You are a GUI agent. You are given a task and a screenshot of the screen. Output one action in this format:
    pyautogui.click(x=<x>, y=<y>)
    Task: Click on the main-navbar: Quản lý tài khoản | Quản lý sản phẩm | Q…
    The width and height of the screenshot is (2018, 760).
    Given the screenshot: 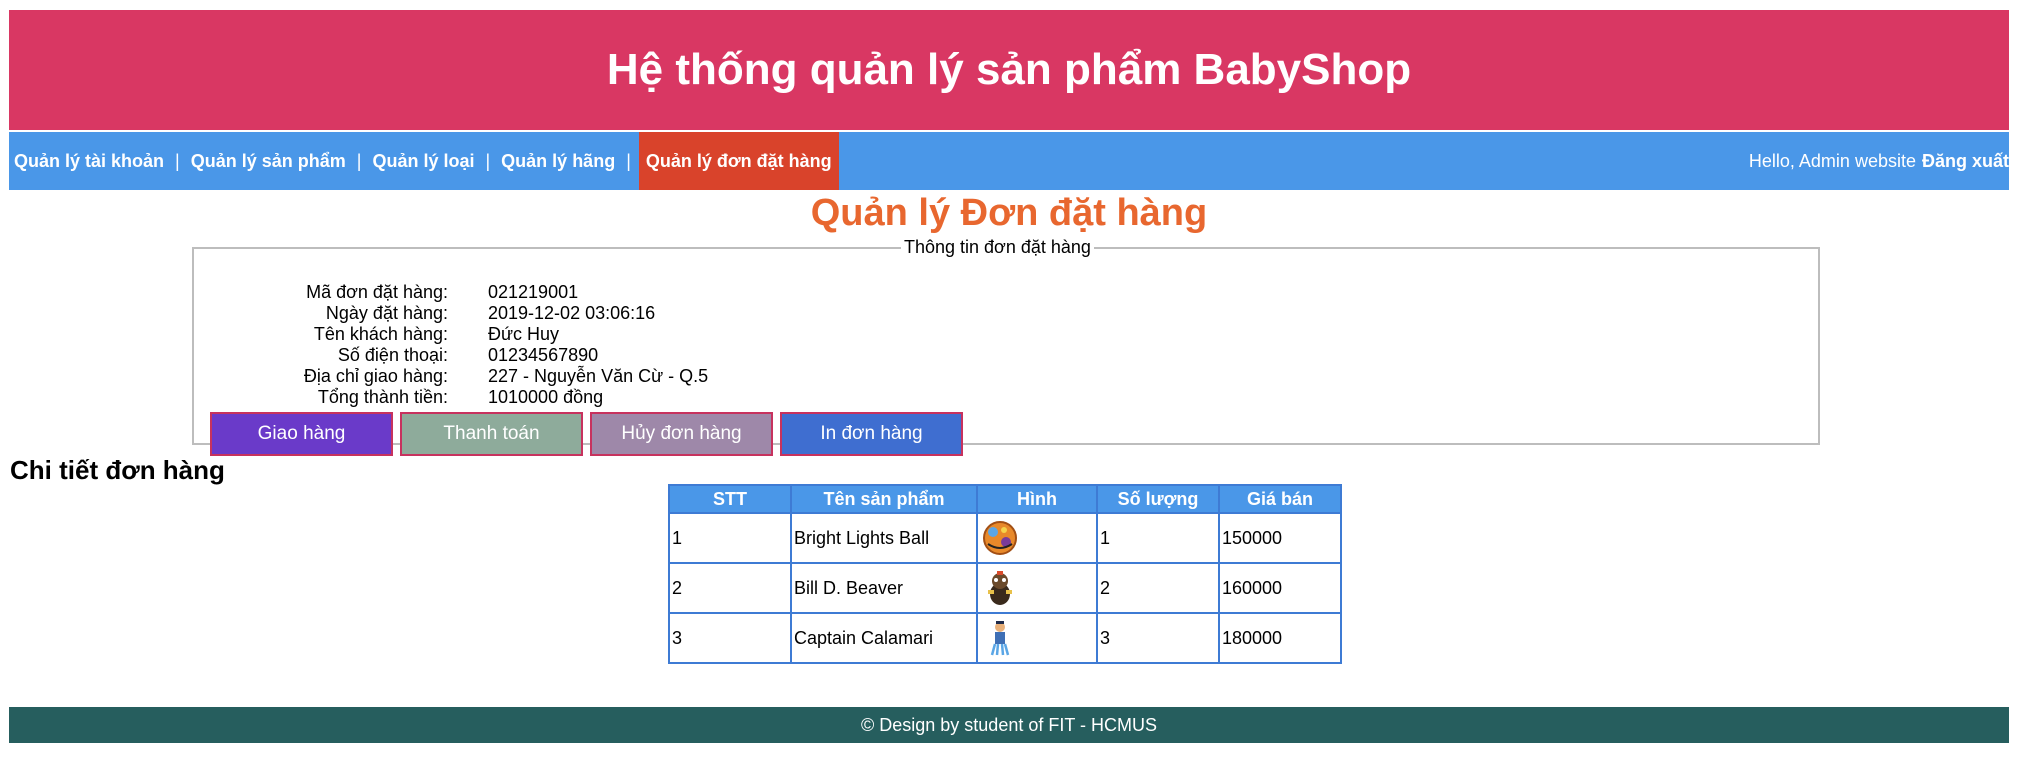 What is the action you would take?
    pyautogui.click(x=1009, y=161)
    